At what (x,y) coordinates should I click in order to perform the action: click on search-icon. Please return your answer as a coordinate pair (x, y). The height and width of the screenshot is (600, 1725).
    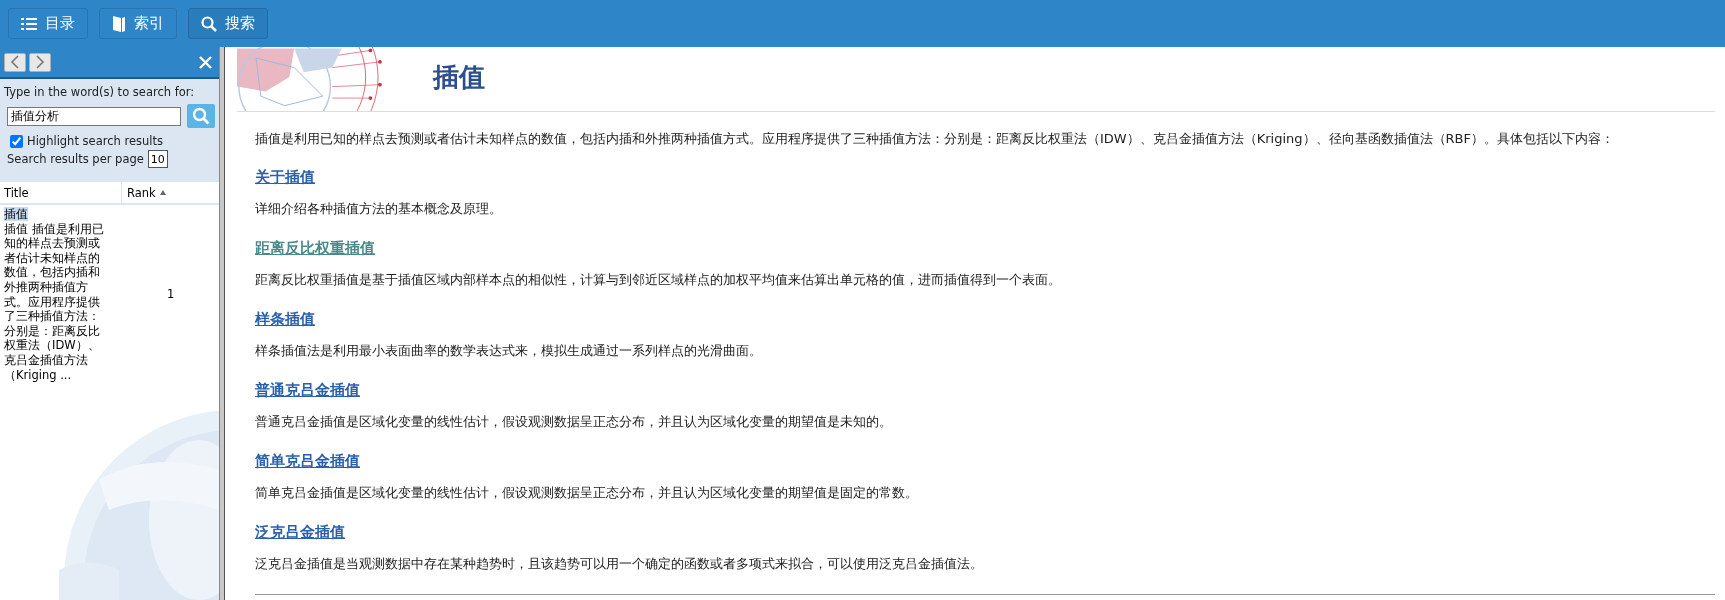
    Looking at the image, I should click on (209, 23).